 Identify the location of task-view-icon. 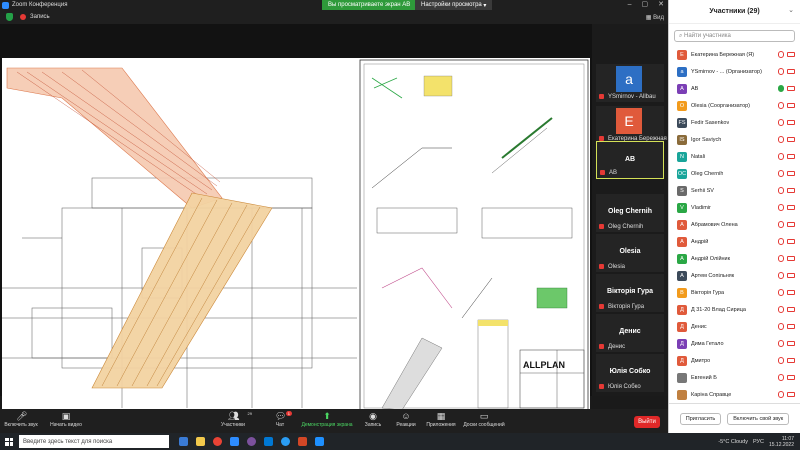
(183, 441).